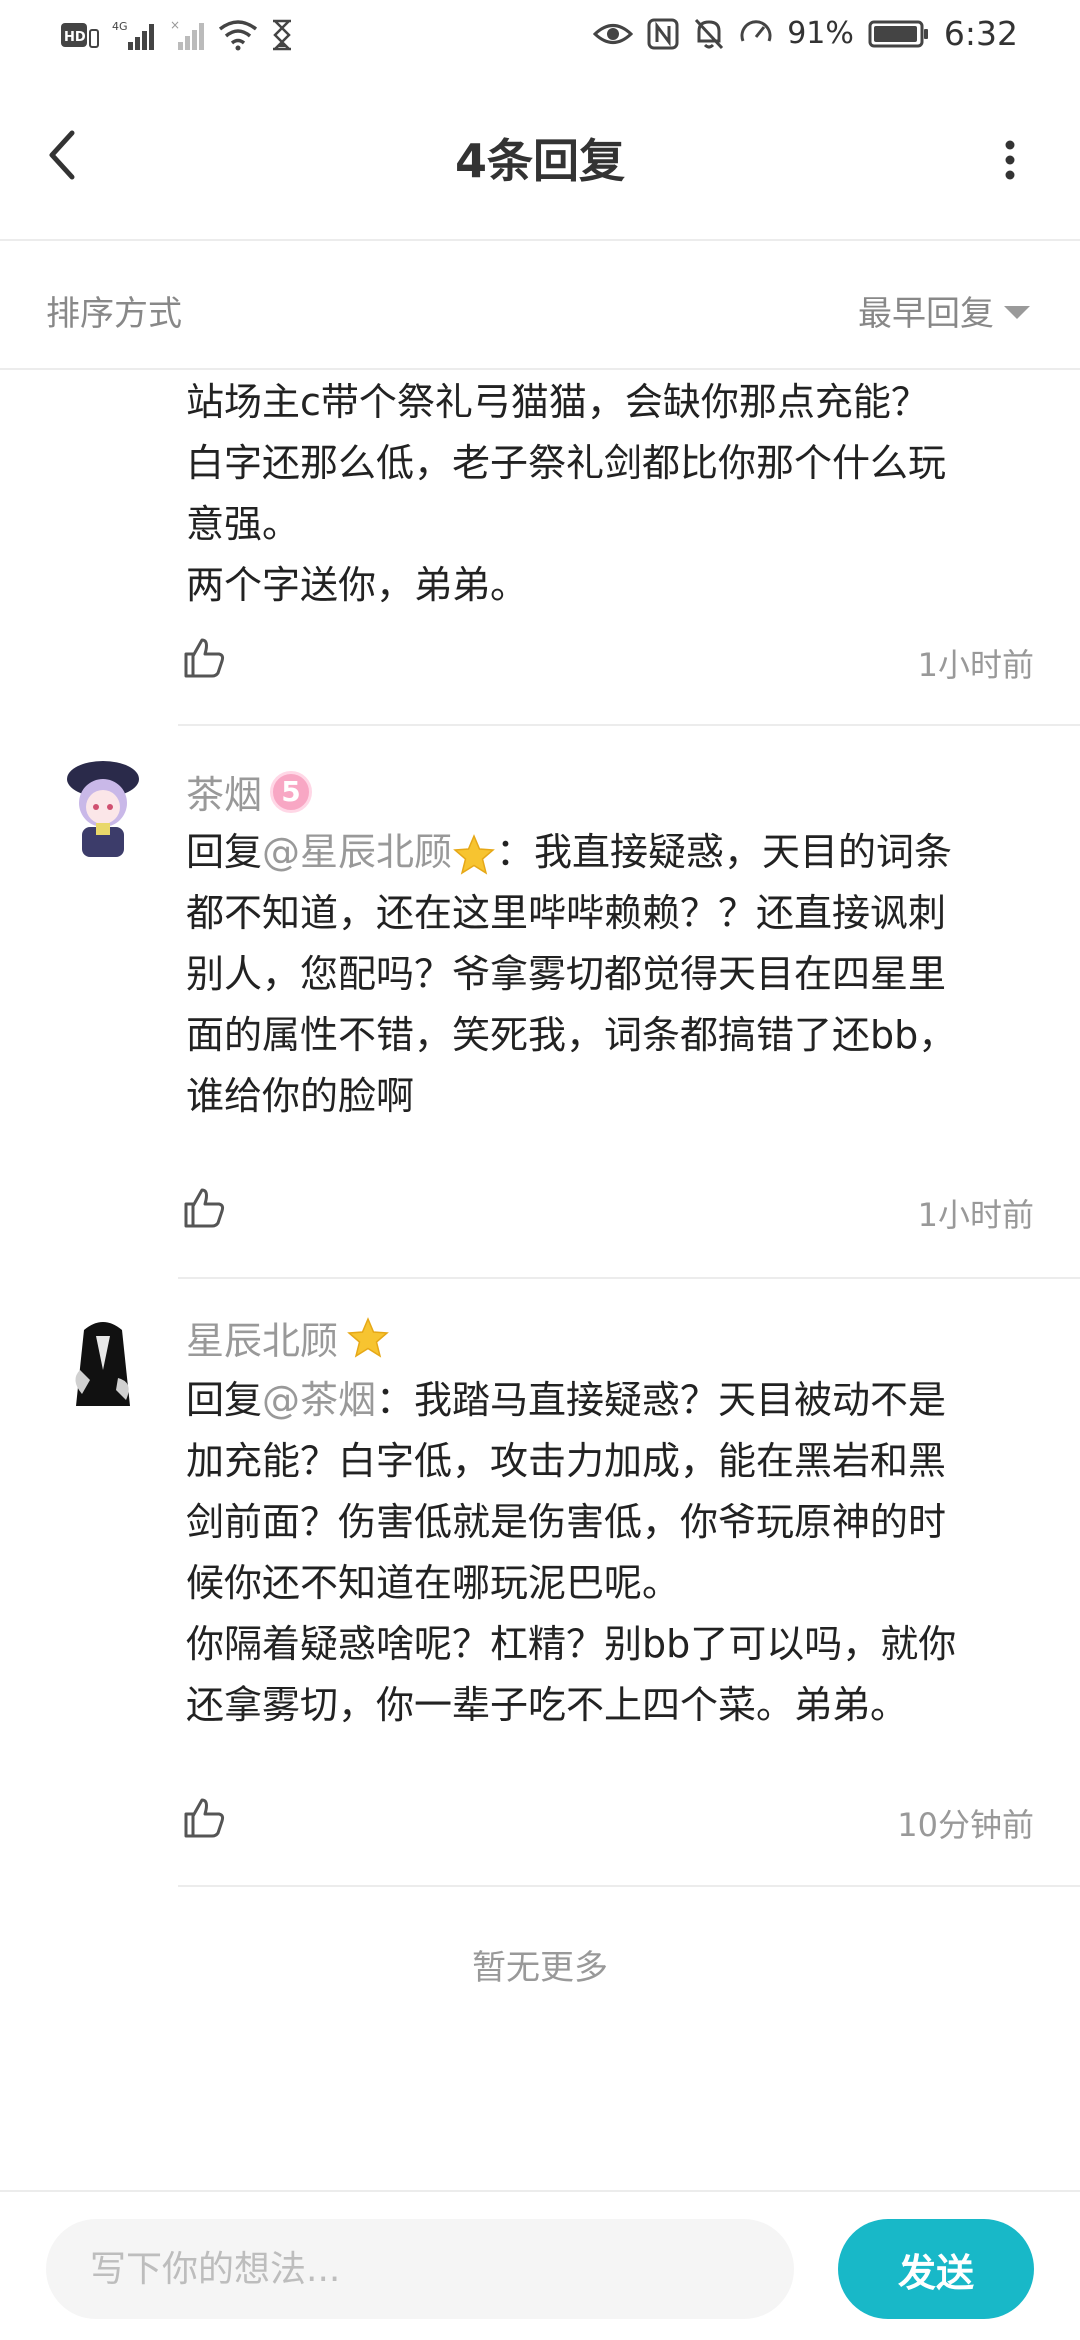 The height and width of the screenshot is (2340, 1080). What do you see at coordinates (540, 1968) in the screenshot?
I see `no-more-label: 暂无更多` at bounding box center [540, 1968].